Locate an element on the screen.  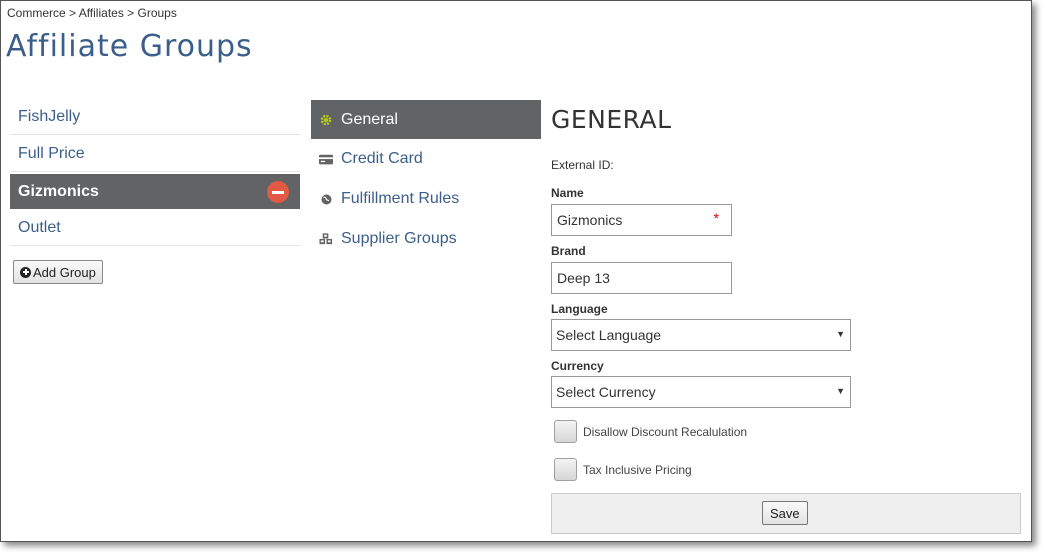
save-button: Save is located at coordinates (785, 513).